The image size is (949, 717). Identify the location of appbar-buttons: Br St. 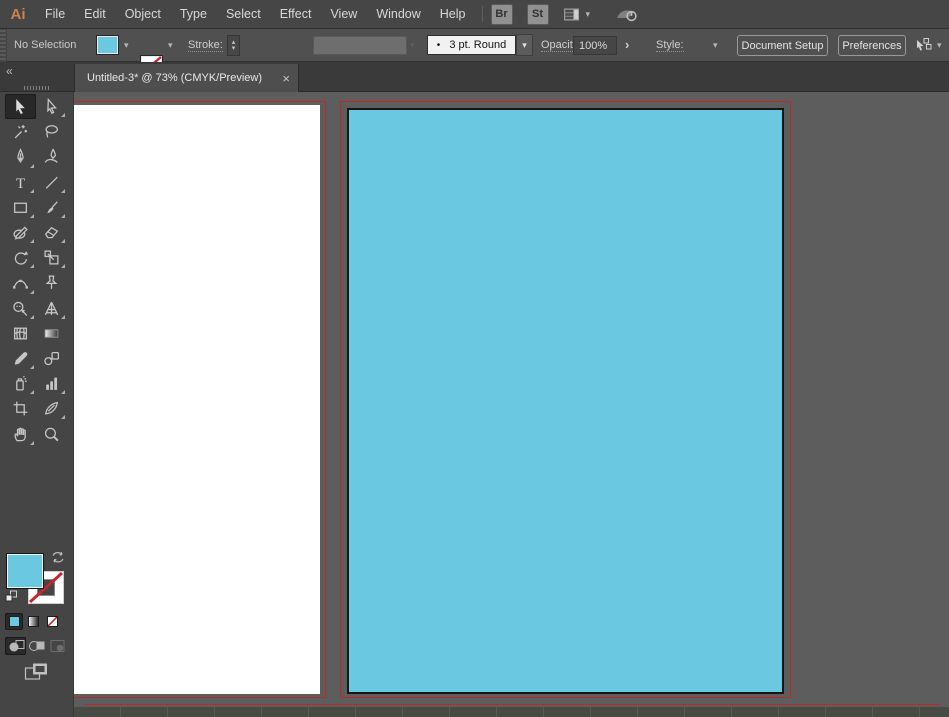
(526, 14).